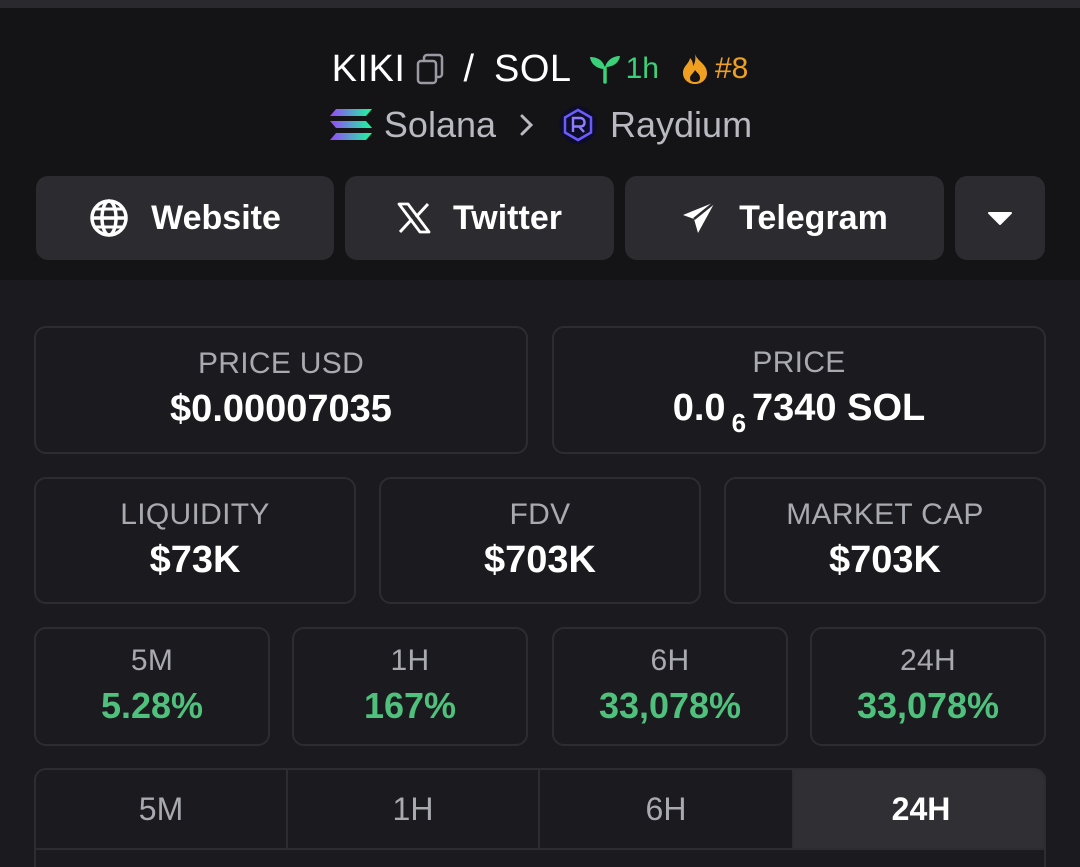 Image resolution: width=1080 pixels, height=867 pixels. Describe the element at coordinates (162, 809) in the screenshot. I see `tab-5m: 5M` at that location.